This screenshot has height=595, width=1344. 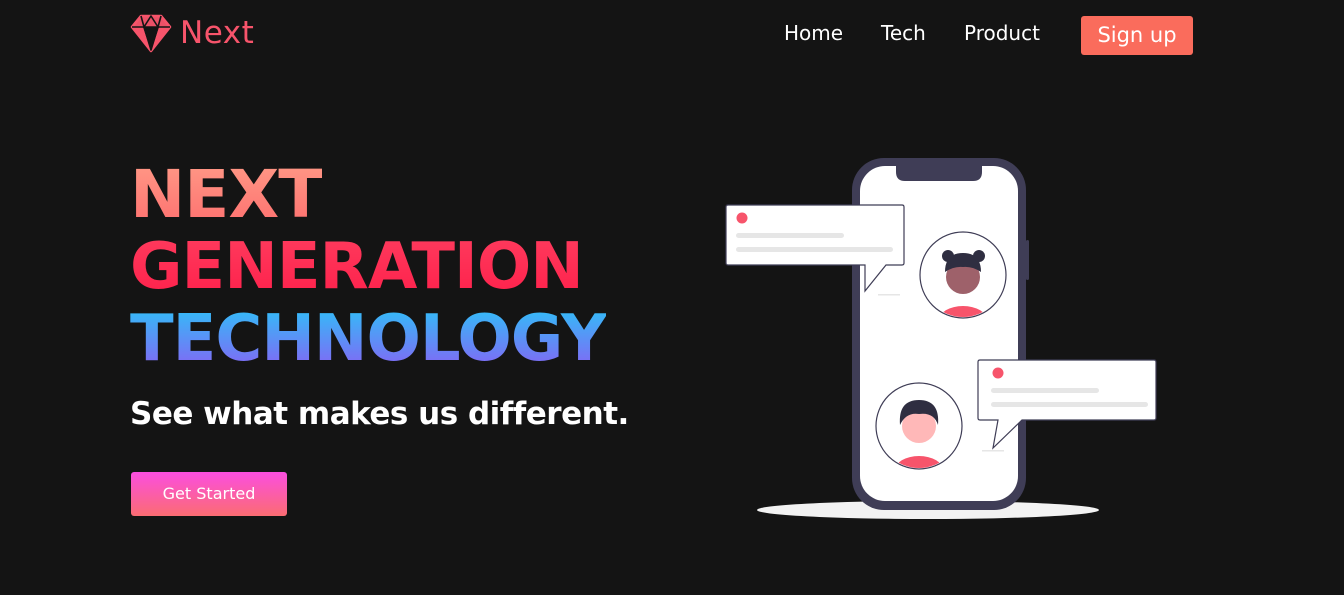 I want to click on hero-subtitle: See what makes us different., so click(x=379, y=414).